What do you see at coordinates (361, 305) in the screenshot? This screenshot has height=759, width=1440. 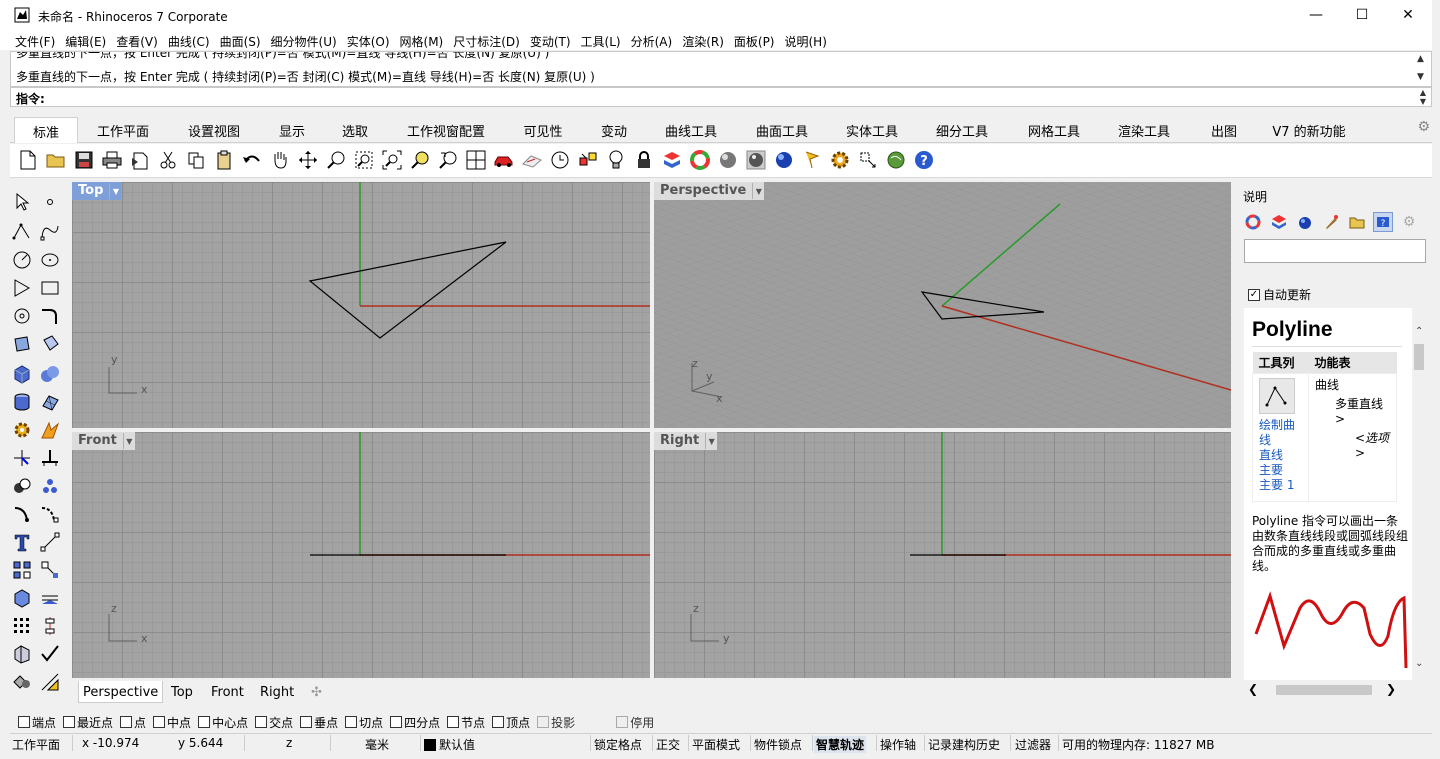 I see `viewport-top: y x Top ▼` at bounding box center [361, 305].